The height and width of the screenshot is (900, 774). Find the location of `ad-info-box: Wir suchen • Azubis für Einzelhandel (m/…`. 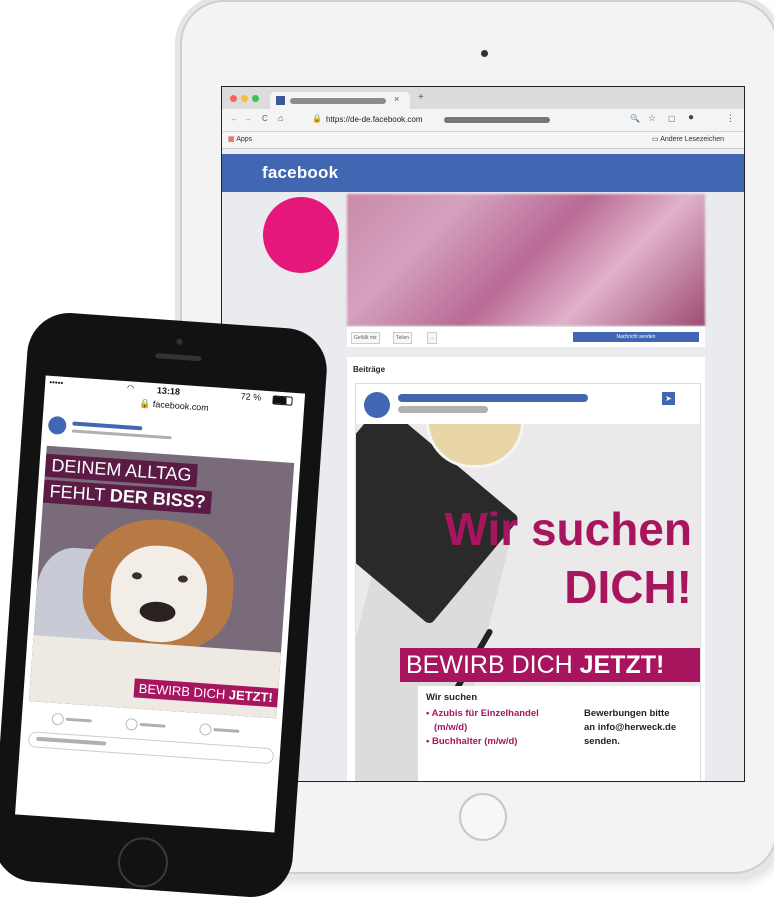

ad-info-box: Wir suchen • Azubis für Einzelhandel (m/… is located at coordinates (559, 733).